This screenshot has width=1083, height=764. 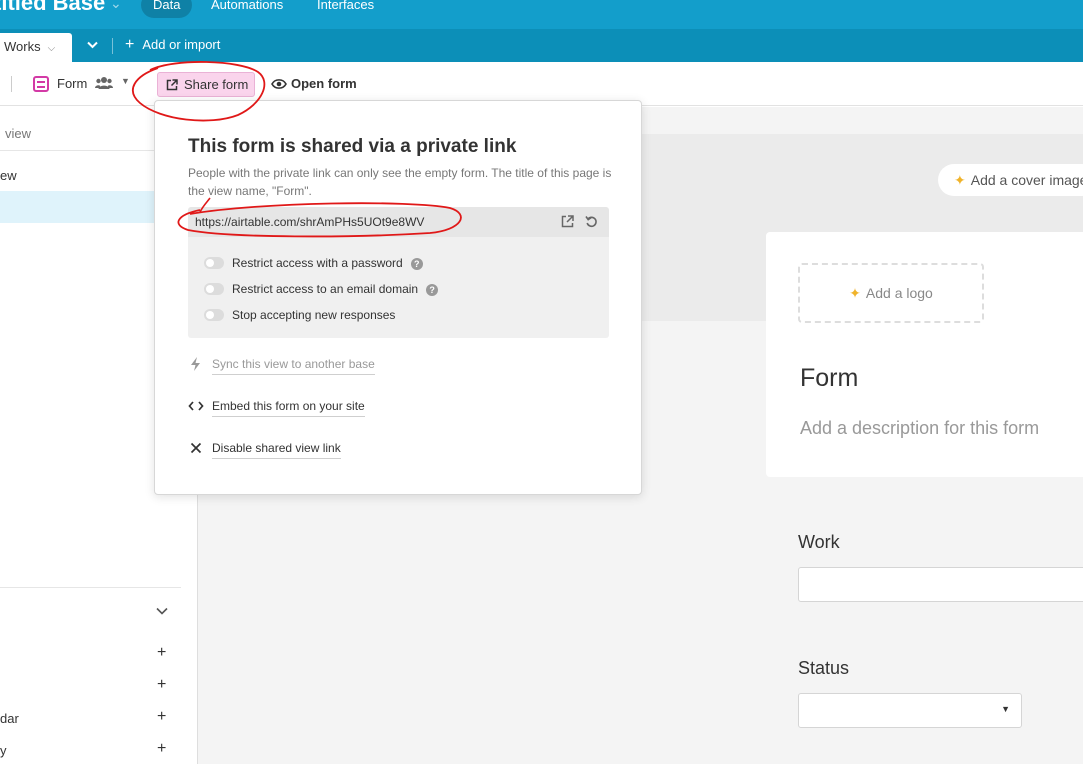 I want to click on nav-interfaces: Interfaces, so click(x=345, y=9).